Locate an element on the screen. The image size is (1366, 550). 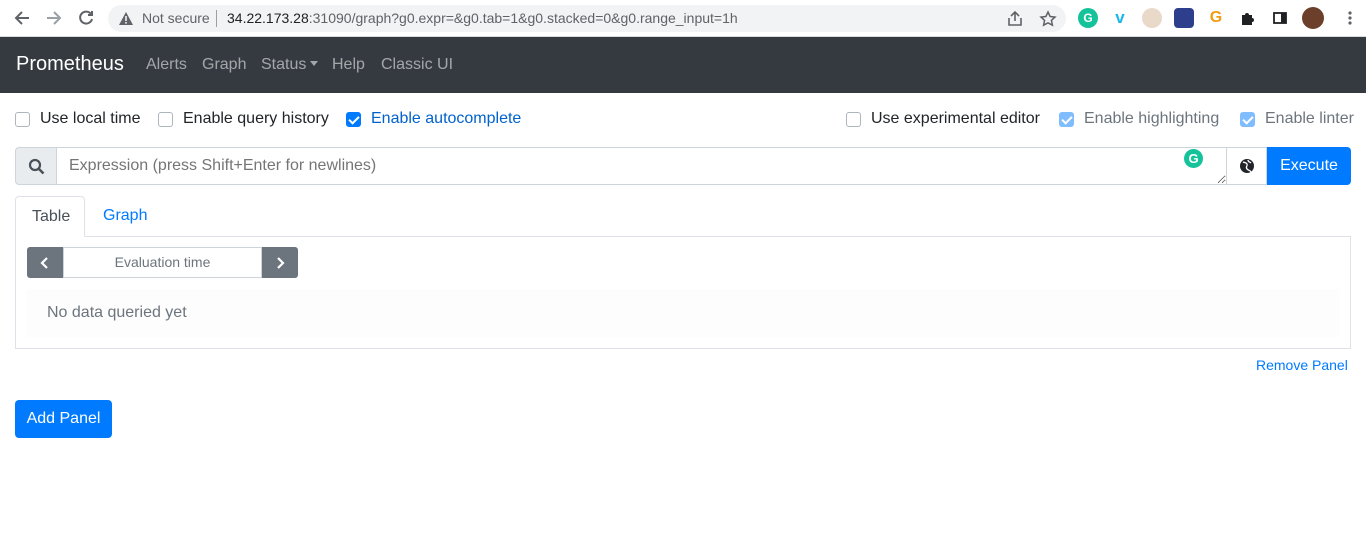
extensions-puzzle-icon is located at coordinates (1248, 18).